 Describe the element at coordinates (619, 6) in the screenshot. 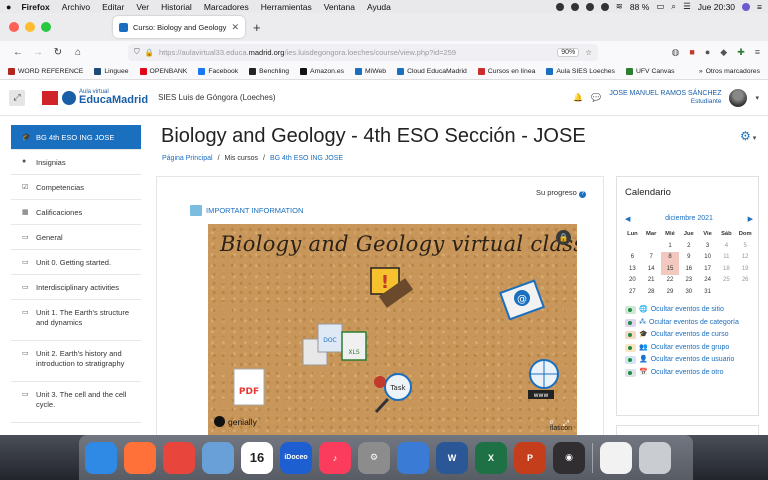

I see `wifi-icon: ≋` at that location.